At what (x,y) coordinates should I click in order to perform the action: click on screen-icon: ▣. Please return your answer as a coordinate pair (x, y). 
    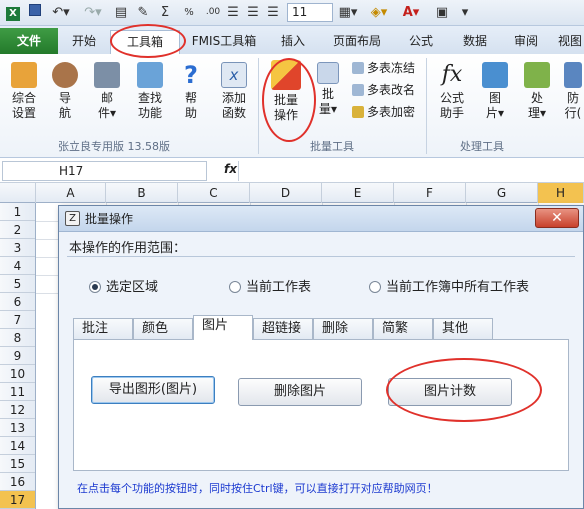
    Looking at the image, I should click on (442, 12).